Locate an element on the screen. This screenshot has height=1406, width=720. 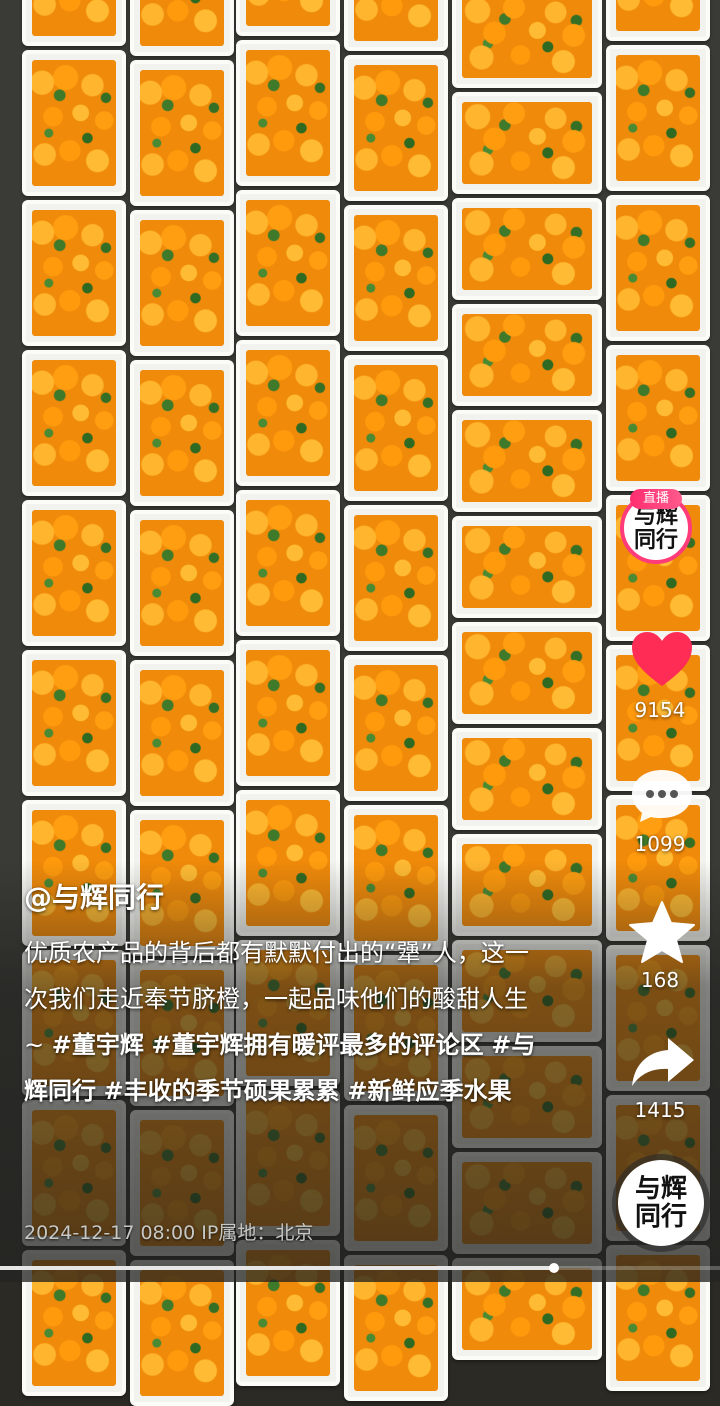
favorite-count-wrap: 168 is located at coordinates (660, 980).